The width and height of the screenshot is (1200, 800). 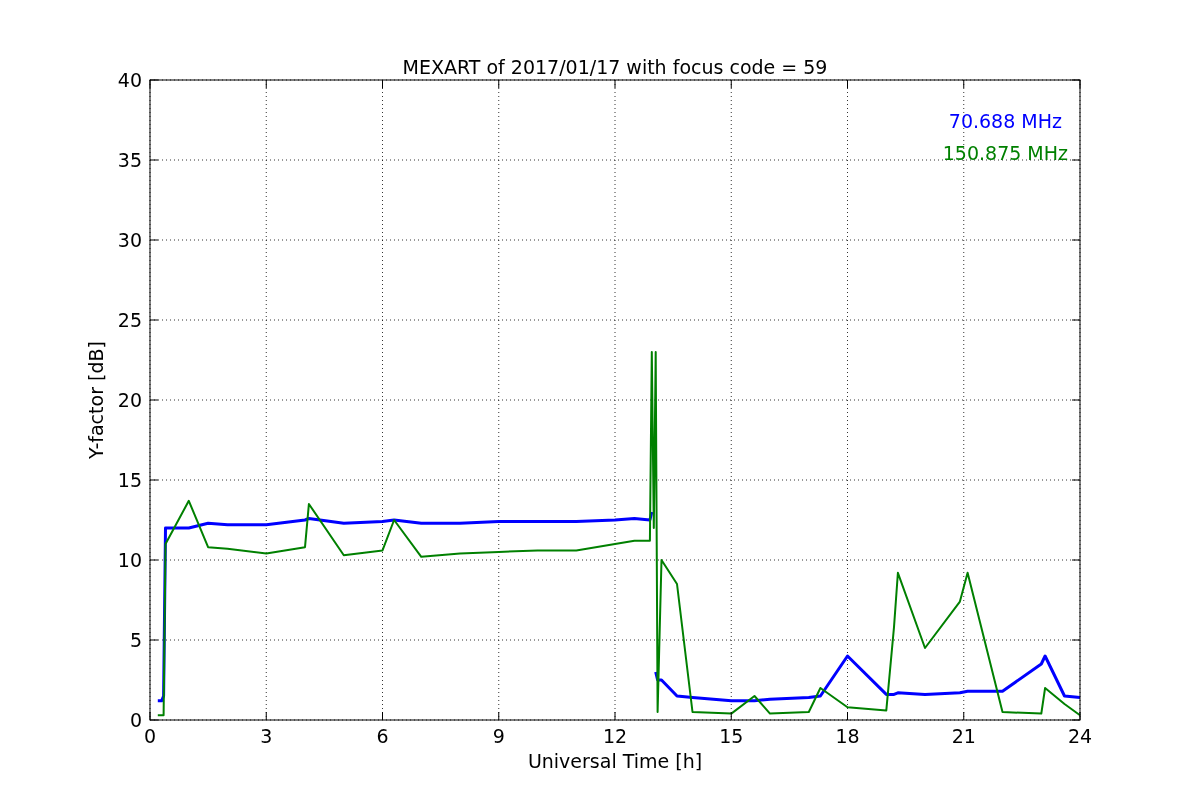 What do you see at coordinates (615, 761) in the screenshot?
I see `x-axis-label: Universal Time [h]` at bounding box center [615, 761].